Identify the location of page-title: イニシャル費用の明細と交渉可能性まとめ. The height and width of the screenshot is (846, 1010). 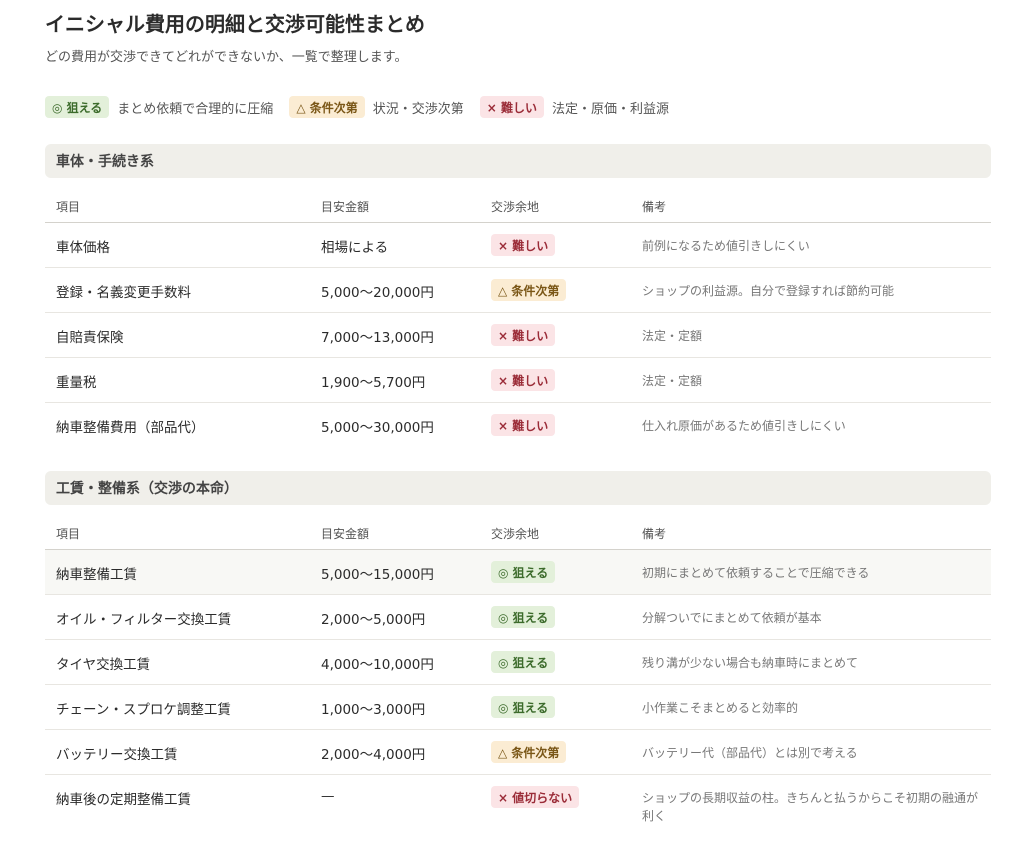
(235, 24).